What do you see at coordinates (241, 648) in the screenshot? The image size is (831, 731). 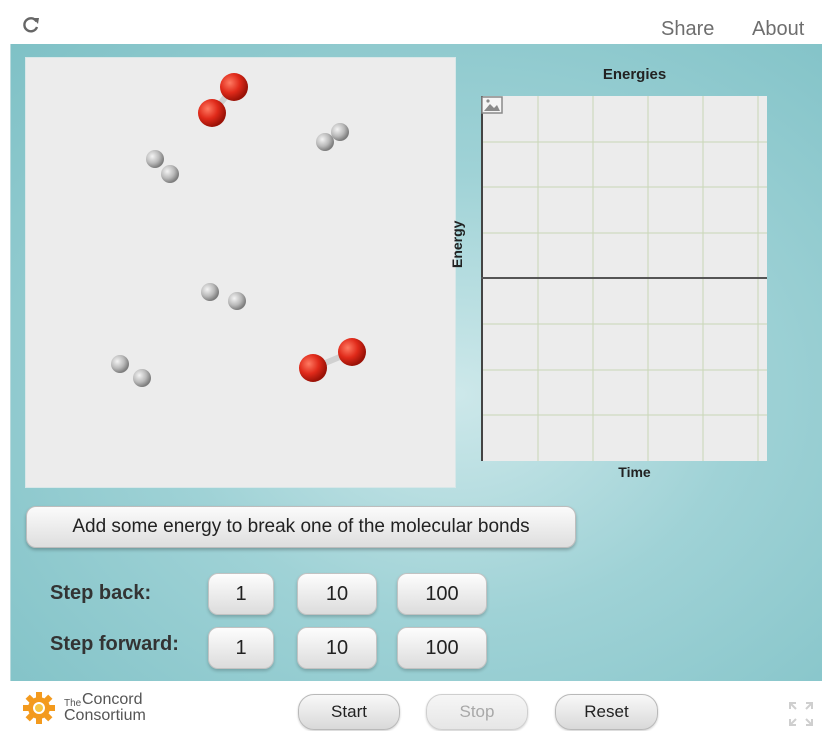 I see `step-forward-1-button: 1` at bounding box center [241, 648].